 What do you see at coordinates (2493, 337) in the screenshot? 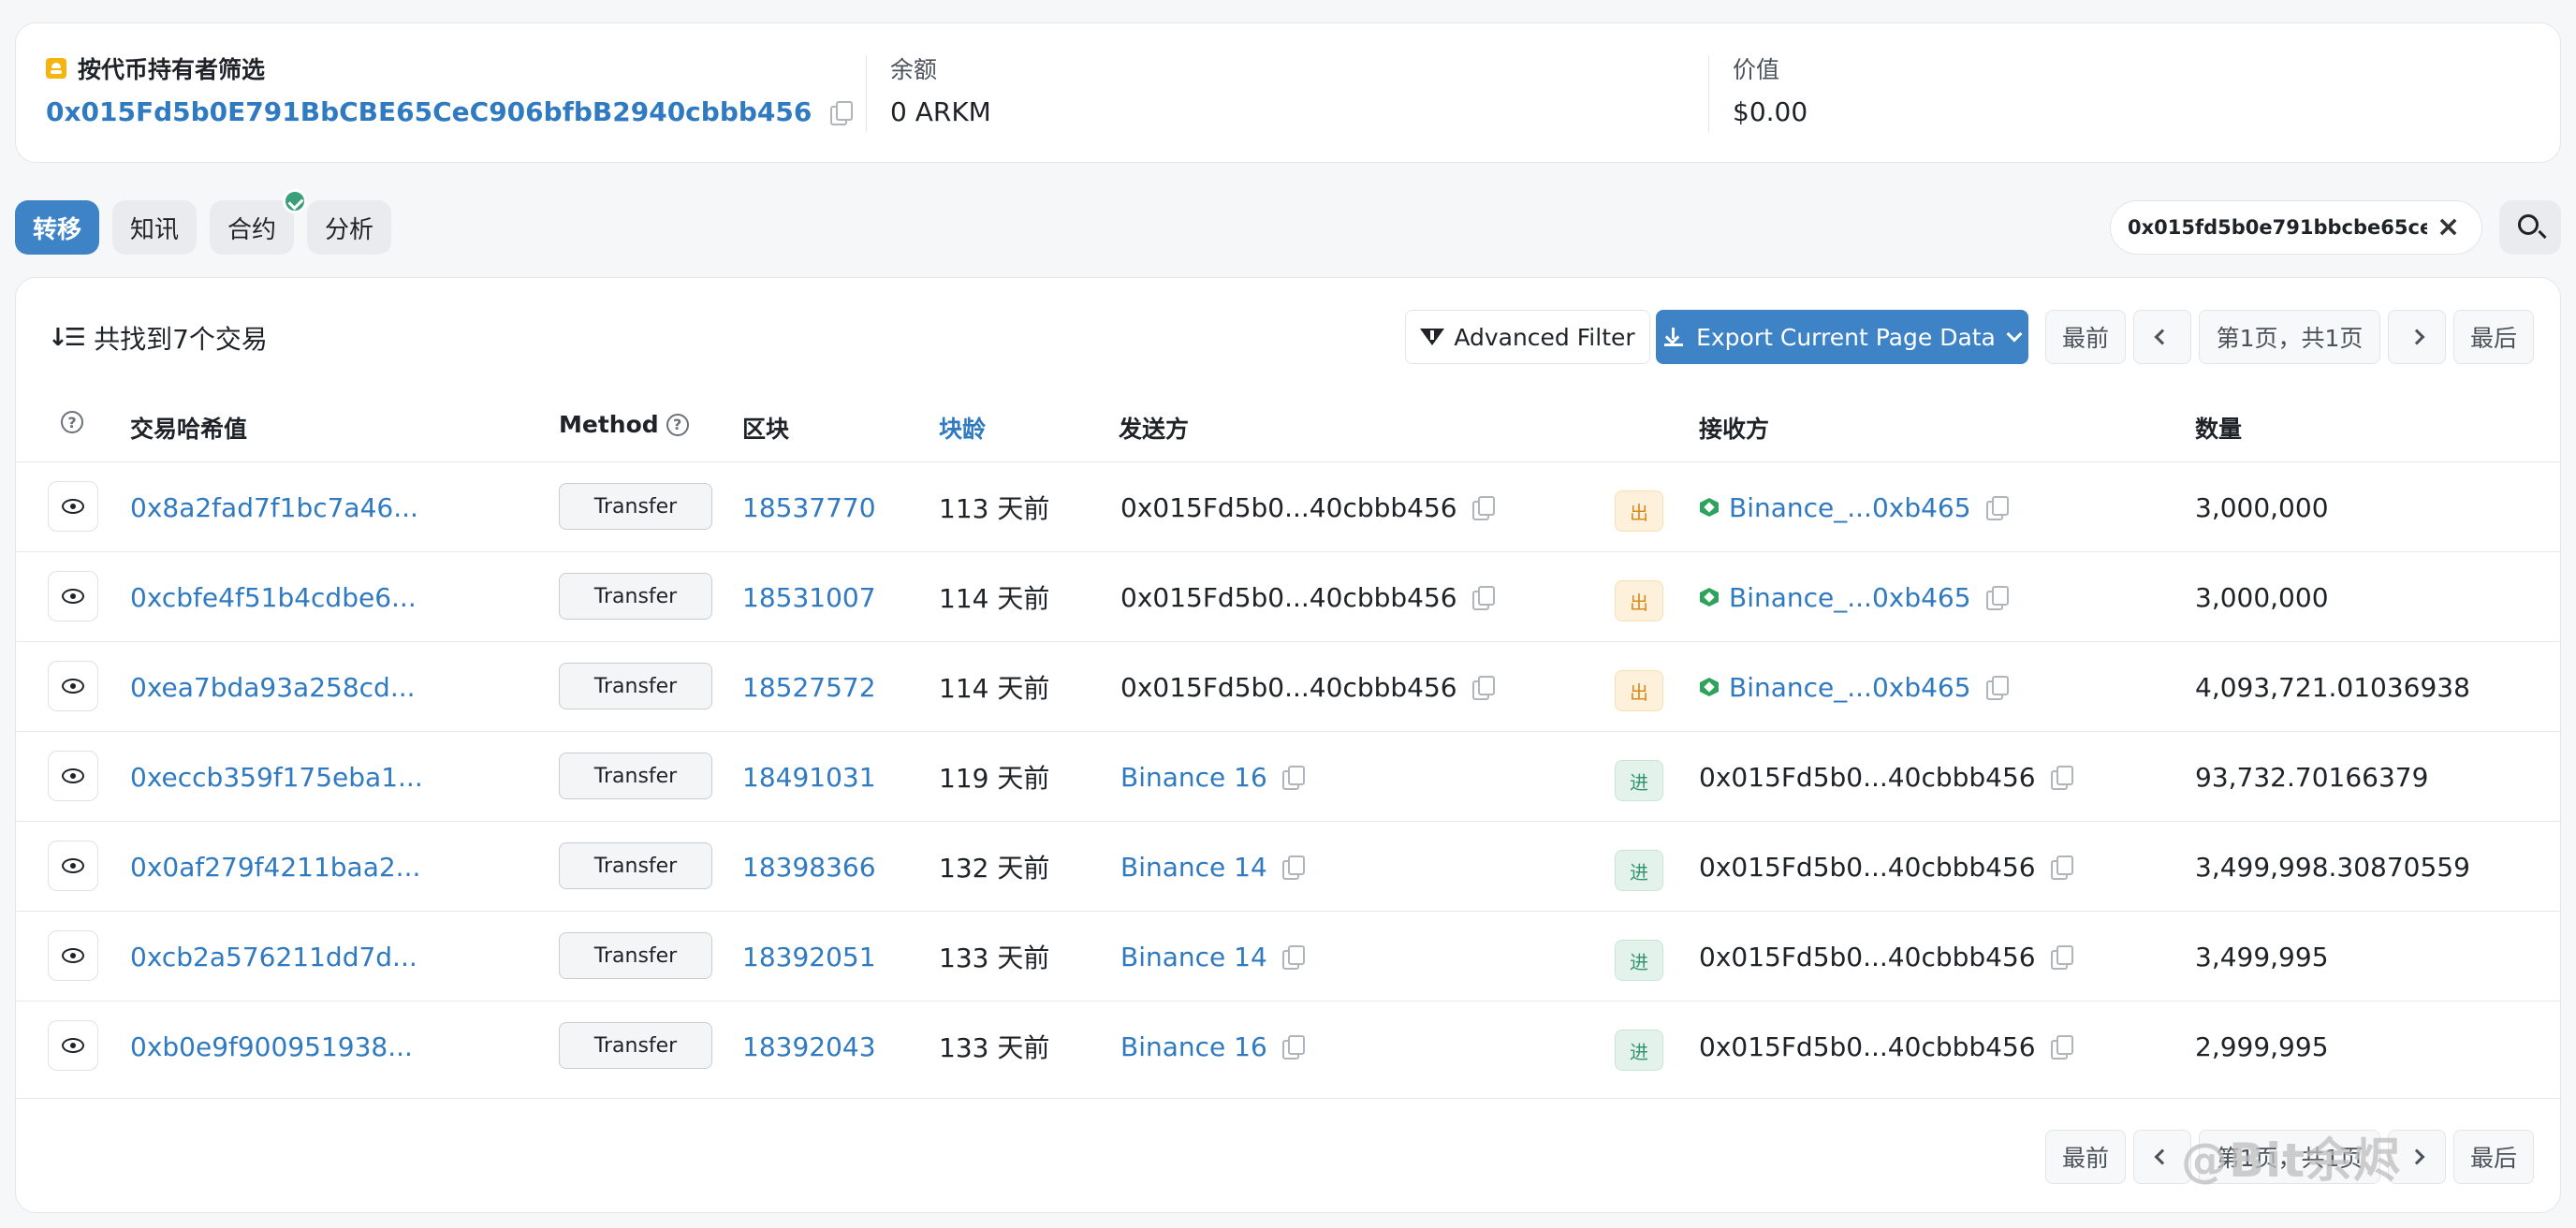
I see `last-page-button: 最后` at bounding box center [2493, 337].